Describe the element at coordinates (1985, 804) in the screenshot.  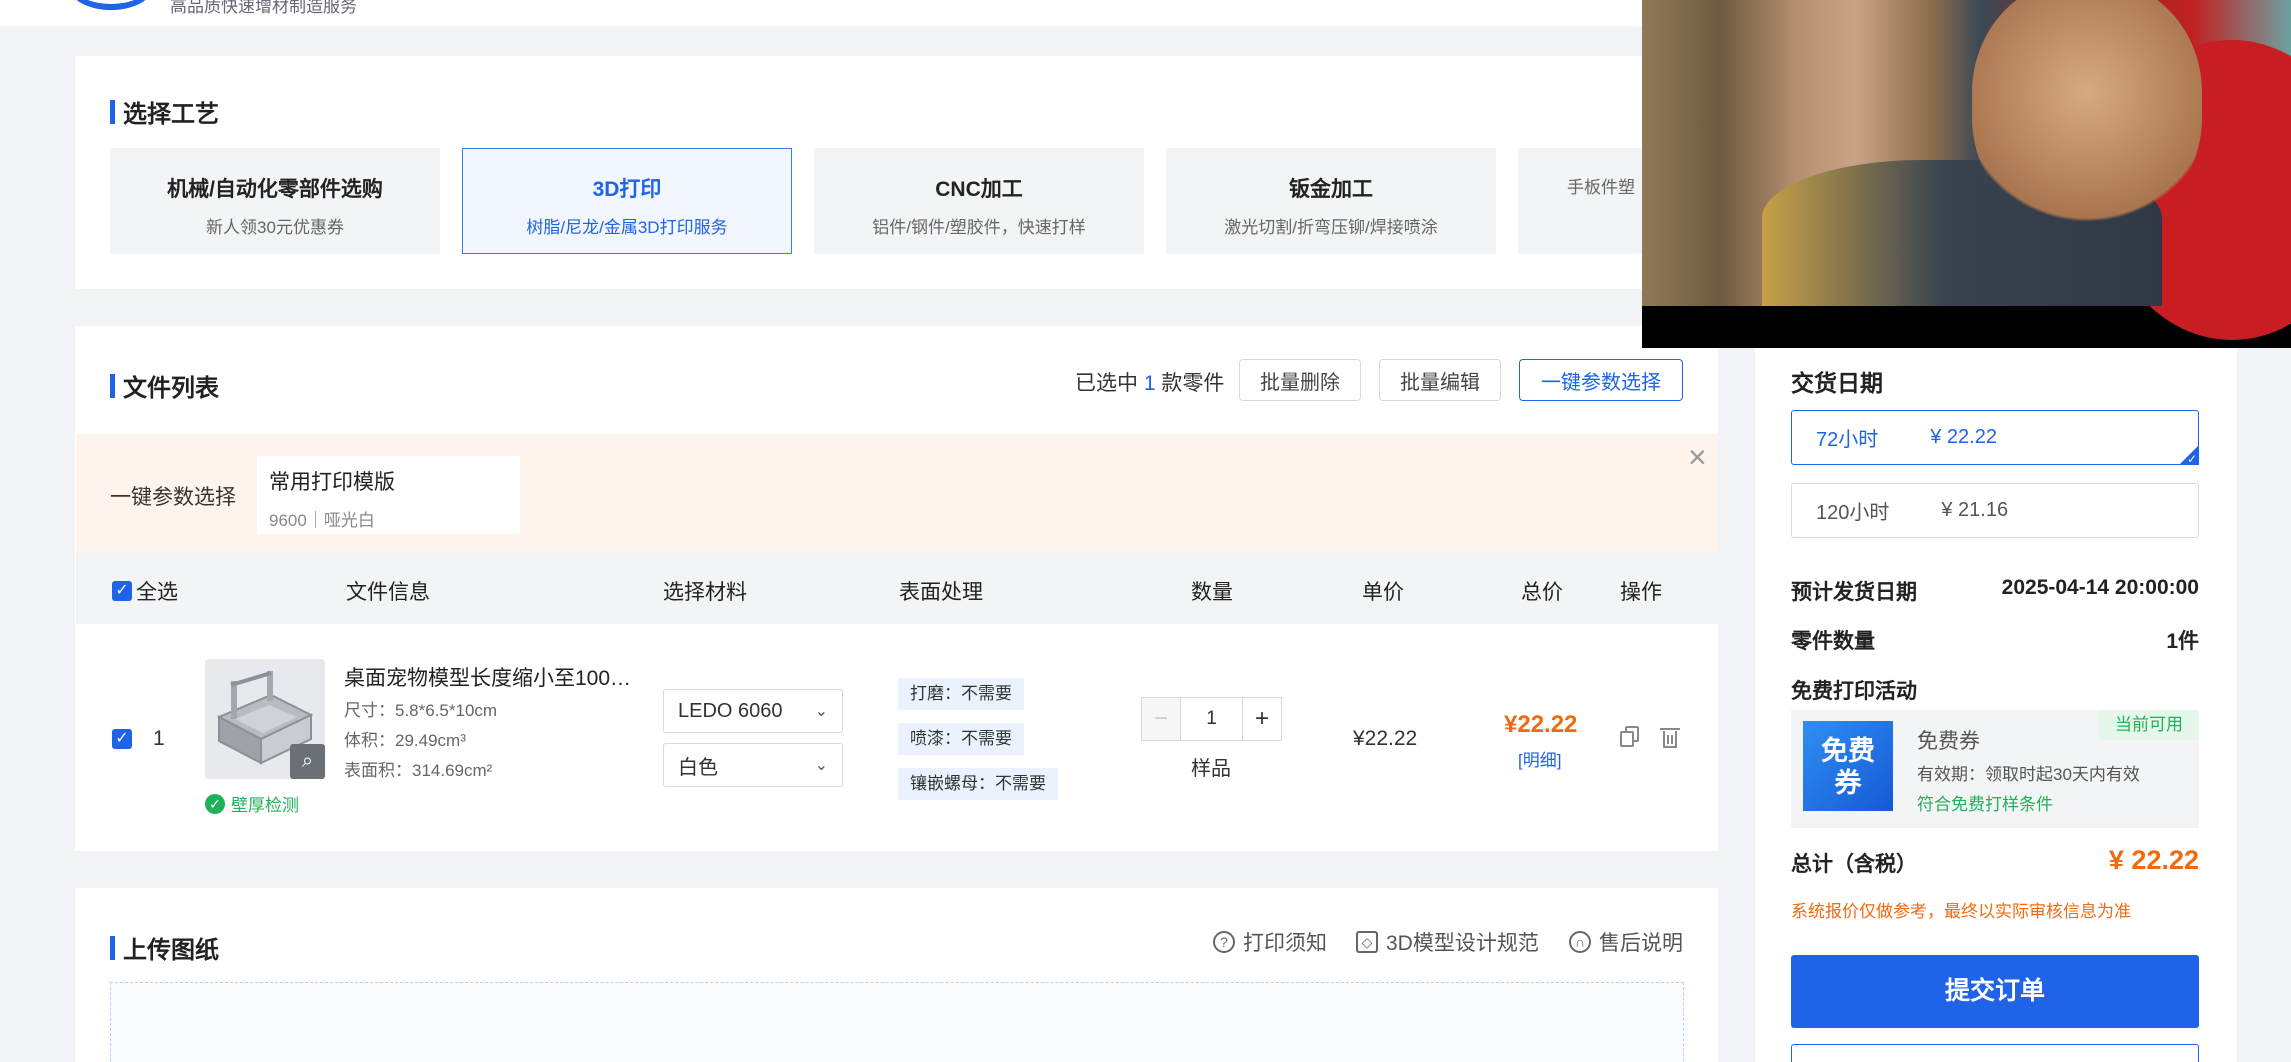
I see `coupon-eligible: 符合免费打样条件` at that location.